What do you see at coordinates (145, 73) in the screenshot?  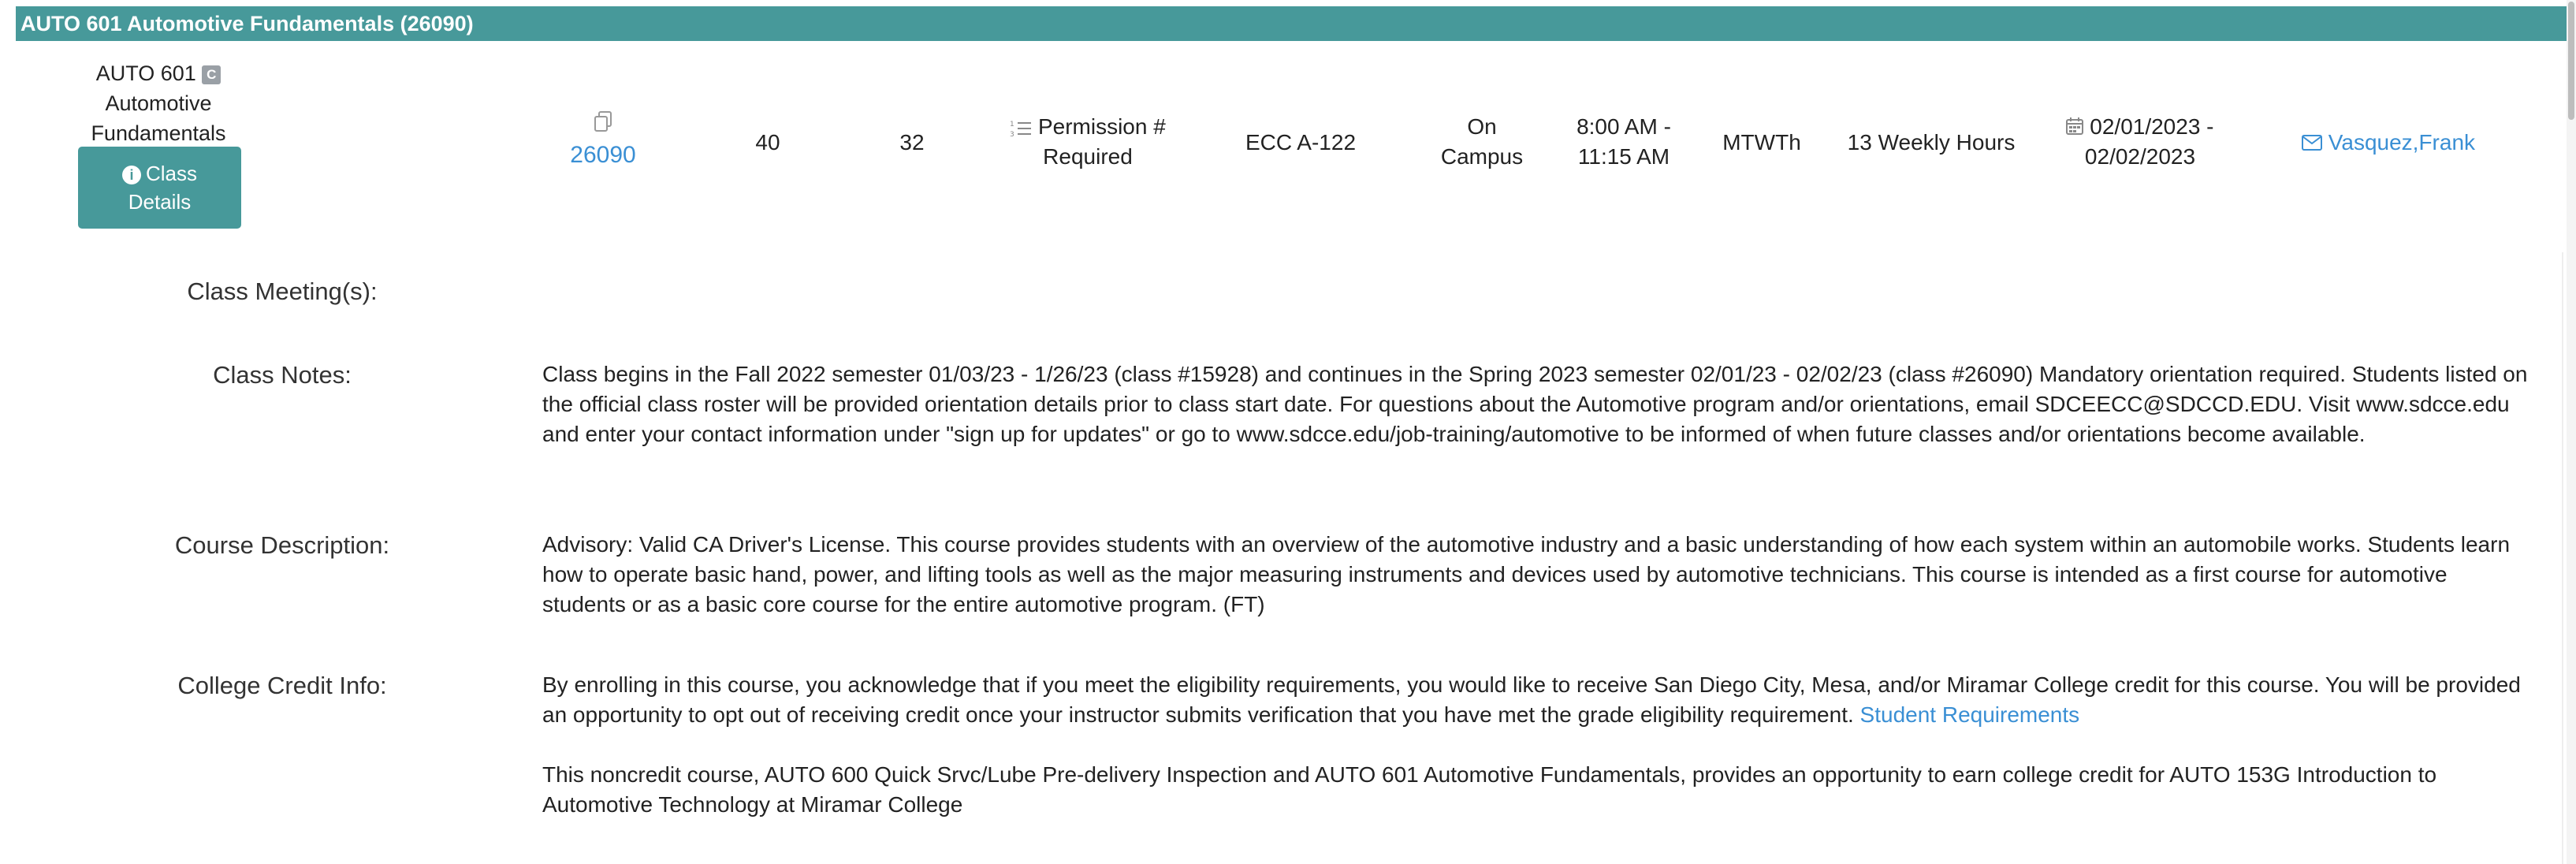 I see `course-code: AUTO 601` at bounding box center [145, 73].